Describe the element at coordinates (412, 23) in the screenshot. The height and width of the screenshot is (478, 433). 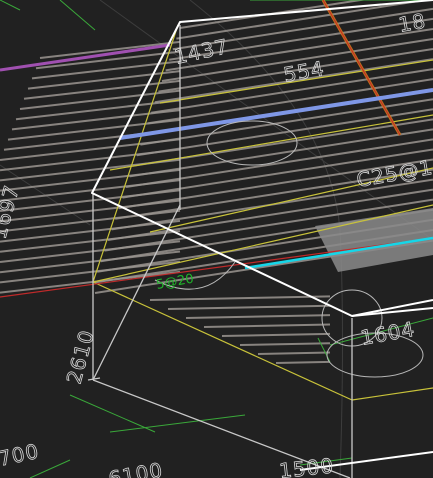
I see `dim-text-18: 18` at that location.